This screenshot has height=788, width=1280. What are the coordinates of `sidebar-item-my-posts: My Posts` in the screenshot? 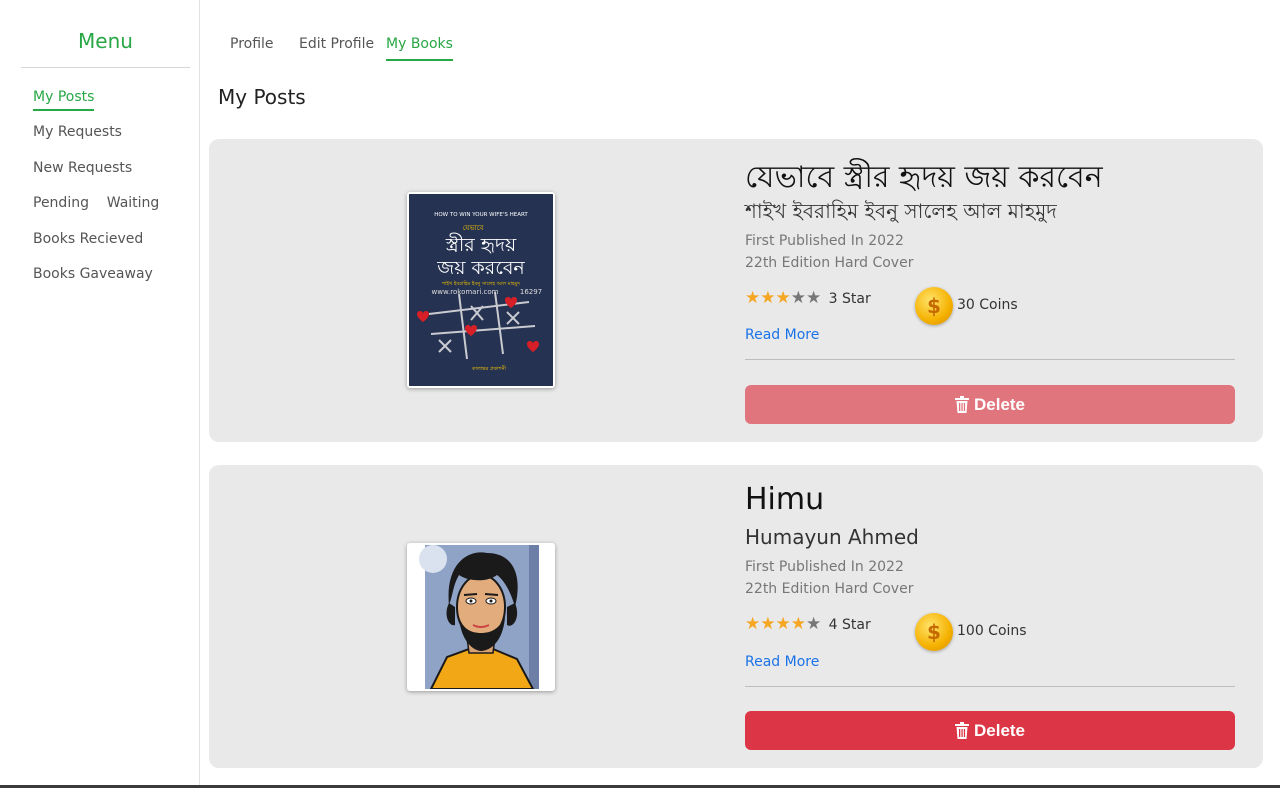 It's located at (64, 100).